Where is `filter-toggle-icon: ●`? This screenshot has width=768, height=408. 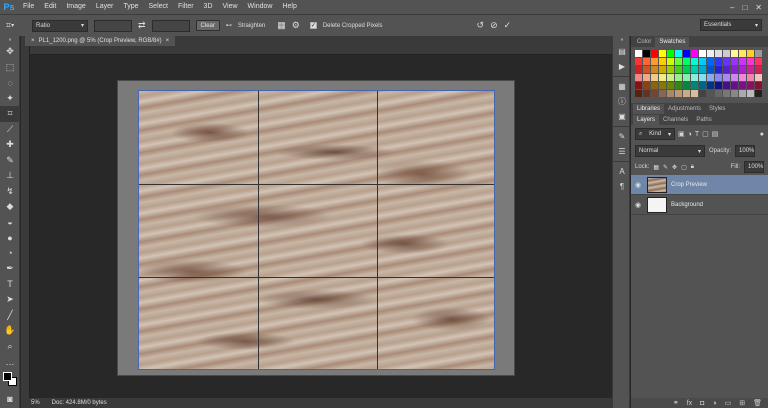 filter-toggle-icon: ● is located at coordinates (762, 134).